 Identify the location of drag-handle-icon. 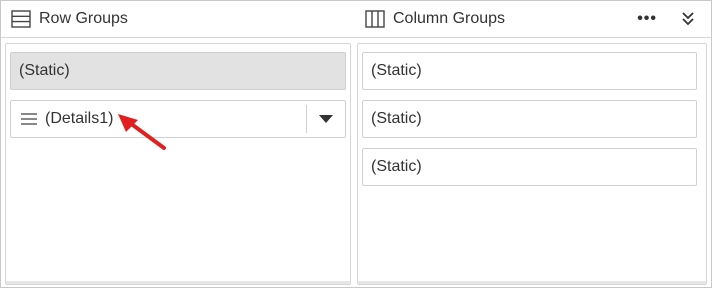
(29, 119).